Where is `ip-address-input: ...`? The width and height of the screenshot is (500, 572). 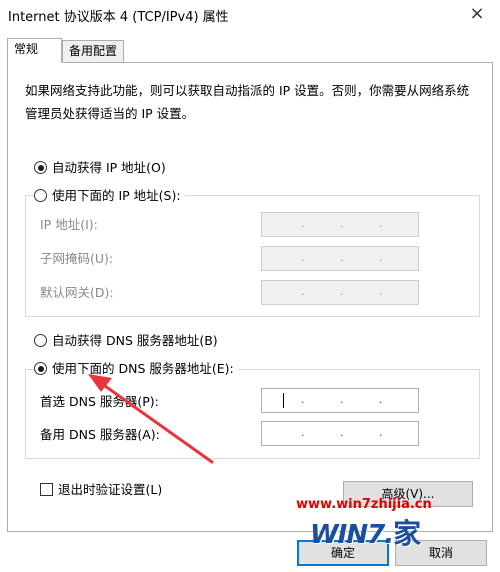
ip-address-input: ... is located at coordinates (340, 224).